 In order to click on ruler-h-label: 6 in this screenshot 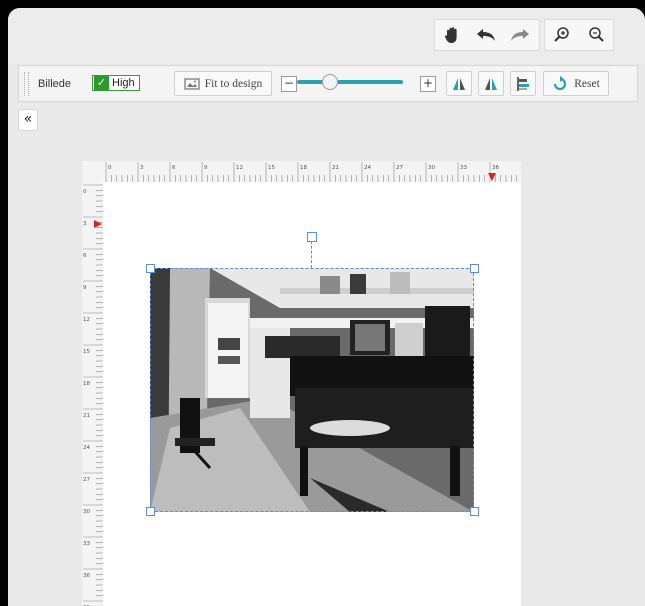, I will do `click(174, 168)`.